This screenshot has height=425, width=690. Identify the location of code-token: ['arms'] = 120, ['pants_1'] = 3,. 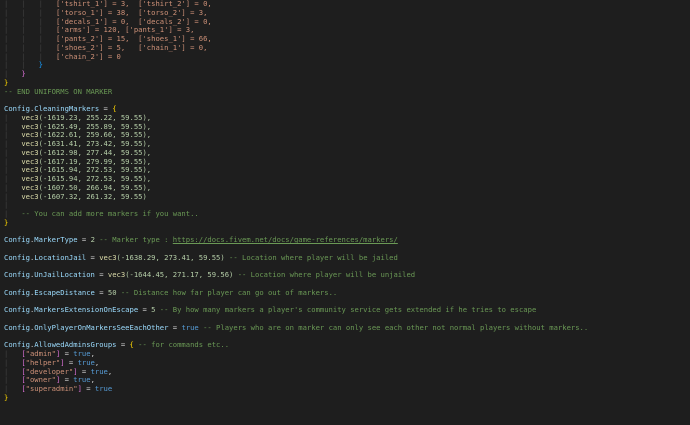
(125, 30).